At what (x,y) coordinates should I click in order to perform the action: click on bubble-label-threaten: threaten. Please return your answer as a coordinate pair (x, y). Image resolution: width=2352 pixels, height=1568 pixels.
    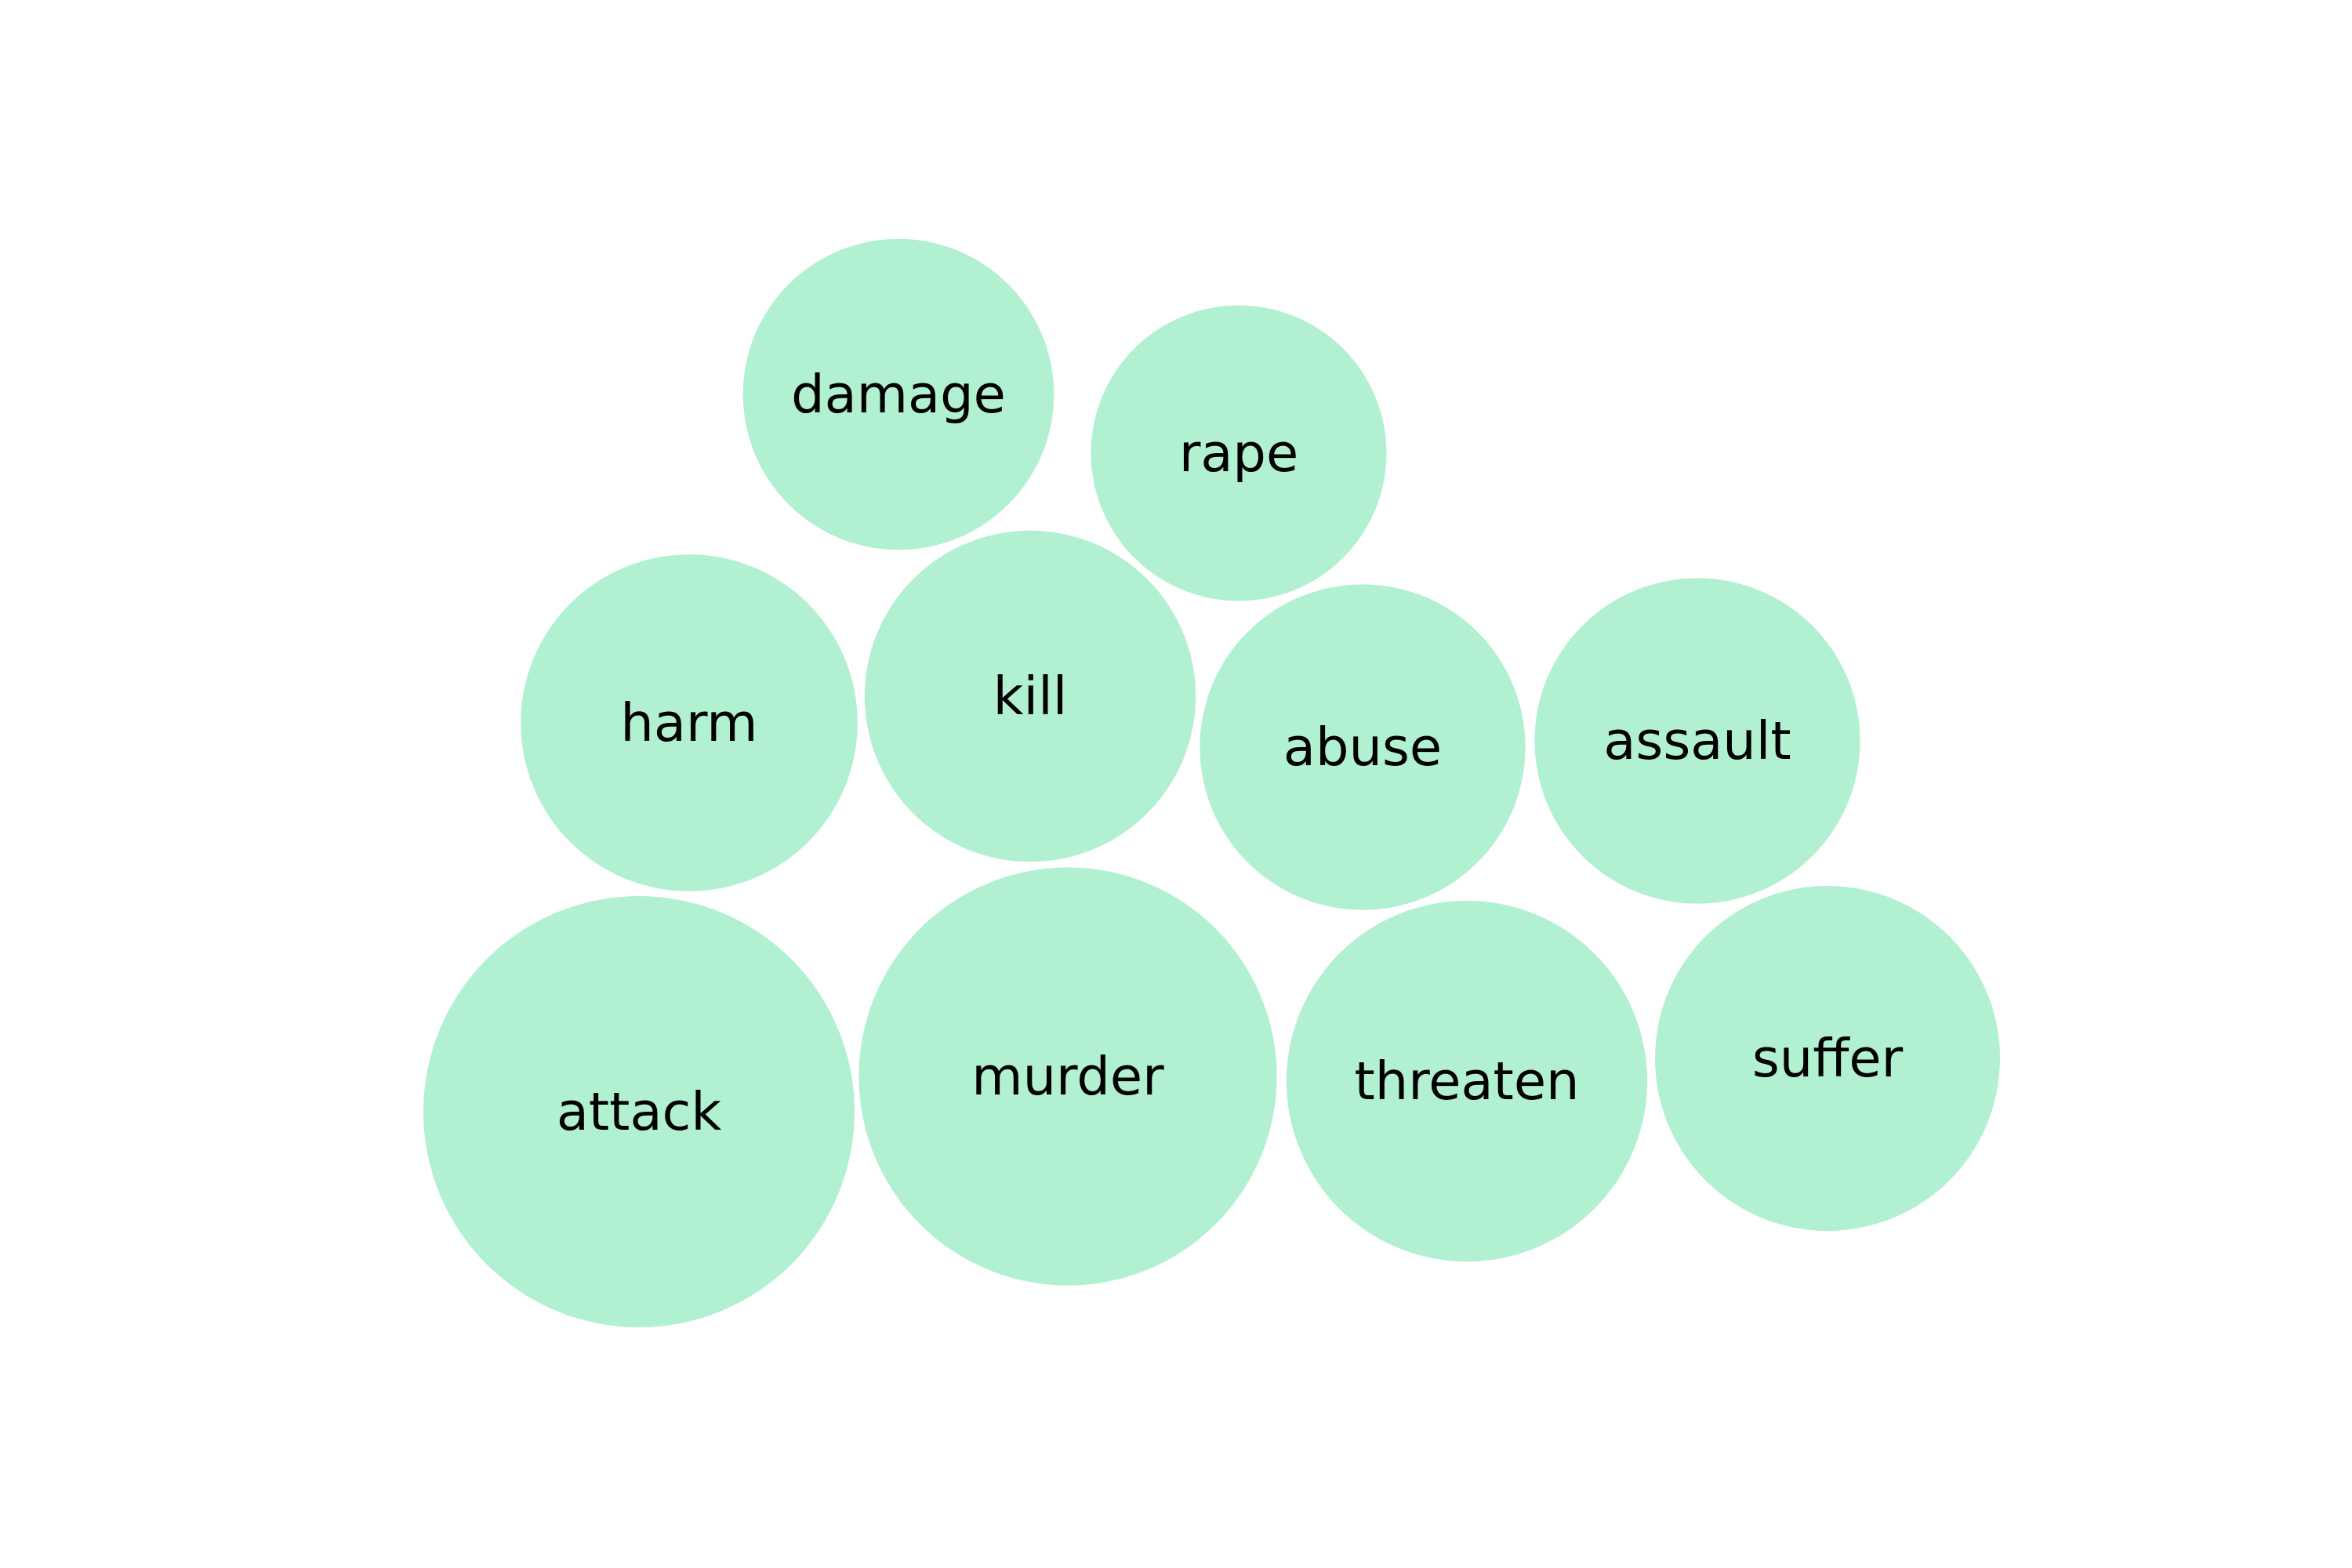
    Looking at the image, I should click on (1466, 1081).